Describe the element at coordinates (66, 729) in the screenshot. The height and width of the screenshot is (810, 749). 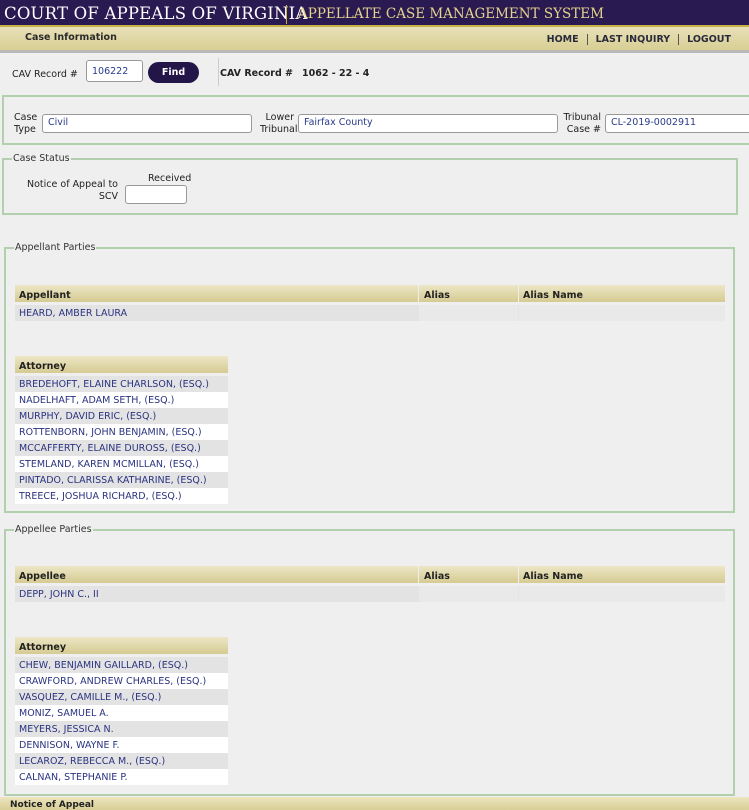
I see `attorney-name: MEYERS, JESSICA N.` at that location.